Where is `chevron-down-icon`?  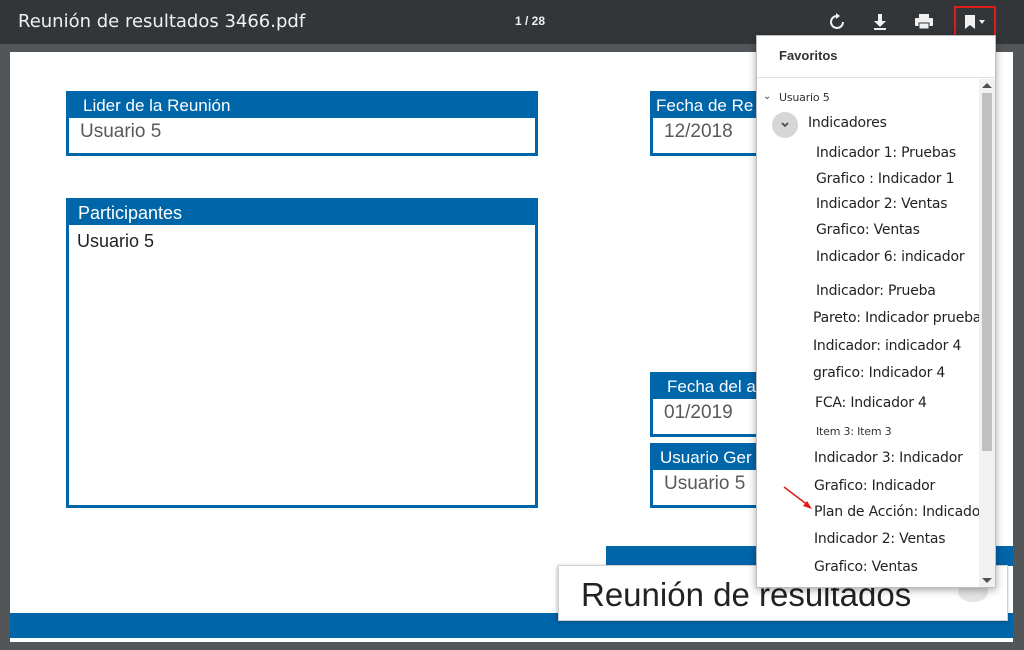 chevron-down-icon is located at coordinates (785, 125).